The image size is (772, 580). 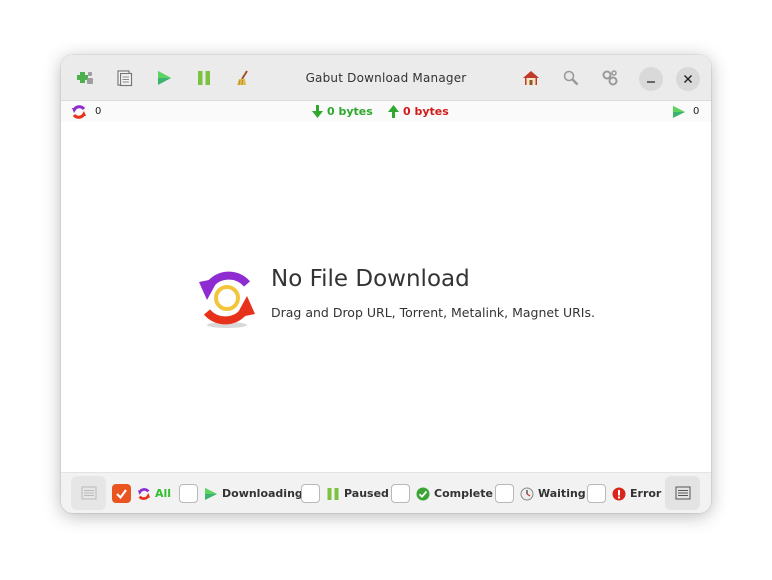 What do you see at coordinates (262, 493) in the screenshot?
I see `filter-downloading-label: Downloading` at bounding box center [262, 493].